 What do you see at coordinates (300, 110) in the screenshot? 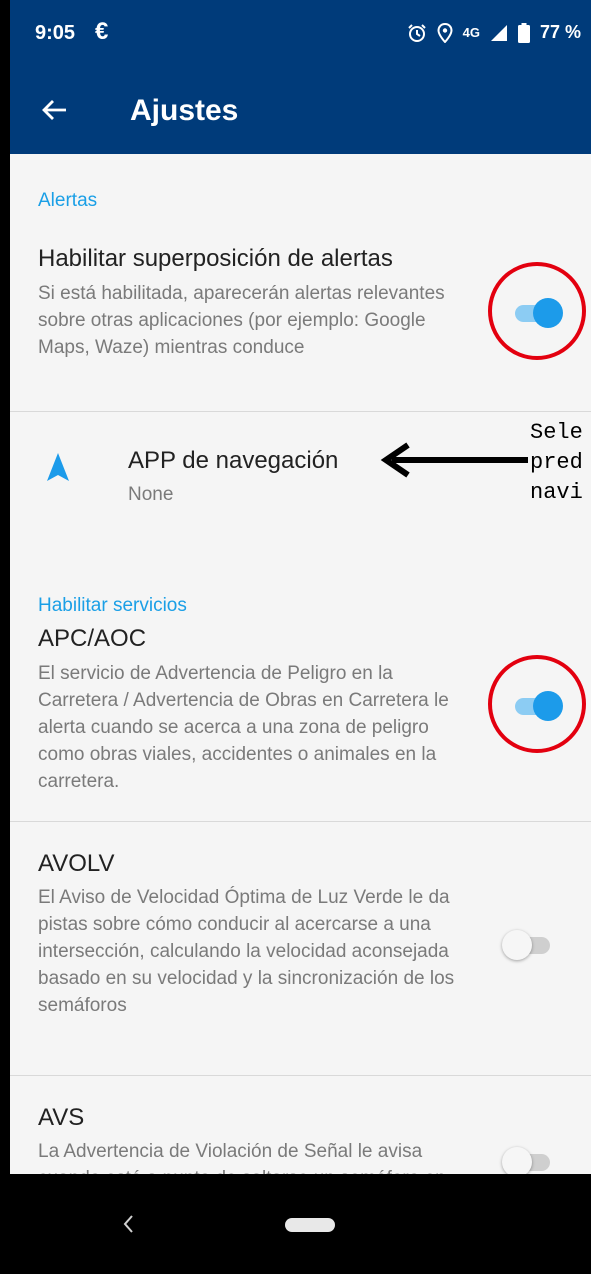
I see `app-bar: Ajustes` at bounding box center [300, 110].